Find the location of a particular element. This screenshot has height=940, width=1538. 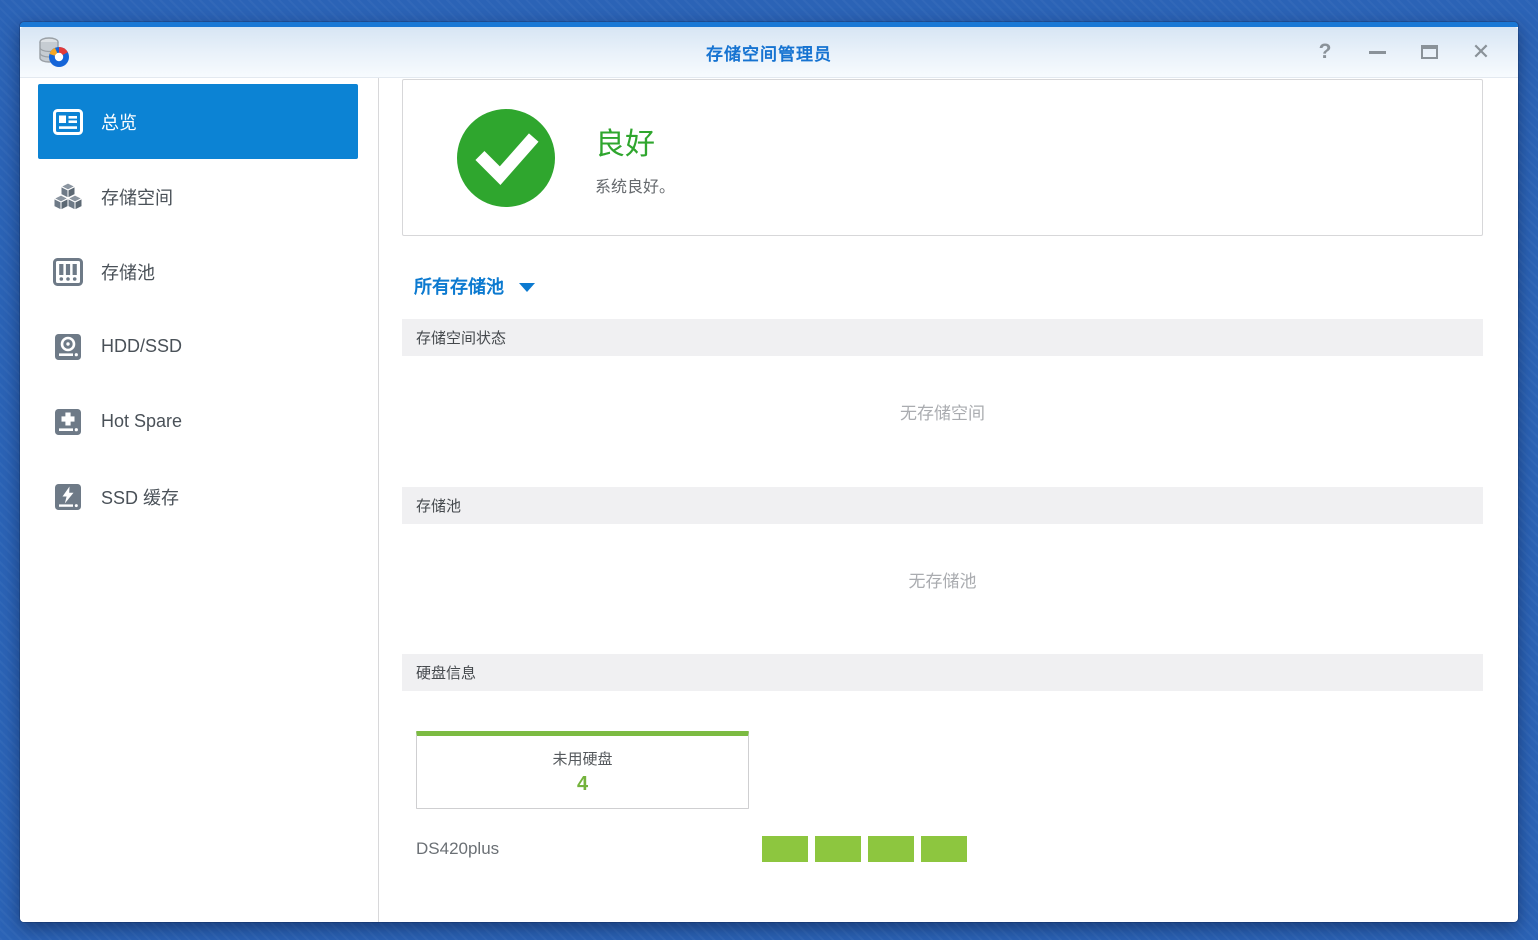

overview-icon is located at coordinates (68, 122).